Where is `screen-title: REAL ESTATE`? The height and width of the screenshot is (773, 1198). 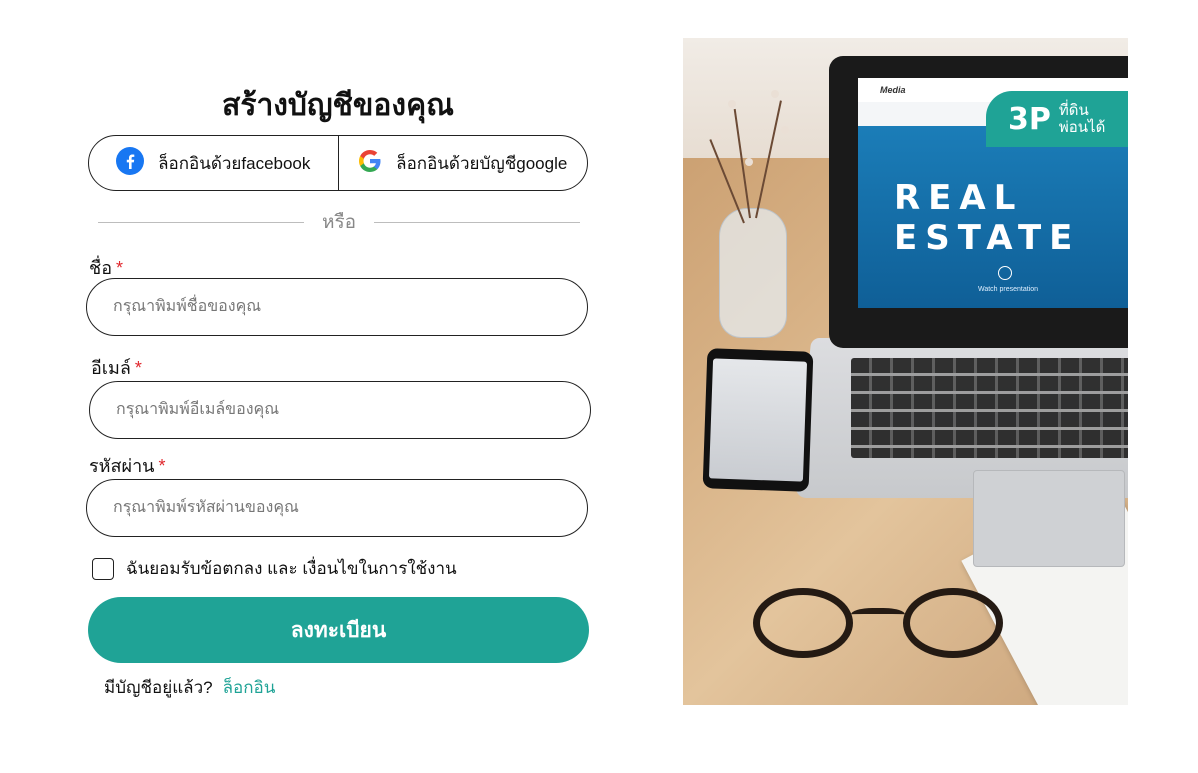 screen-title: REAL ESTATE is located at coordinates (987, 218).